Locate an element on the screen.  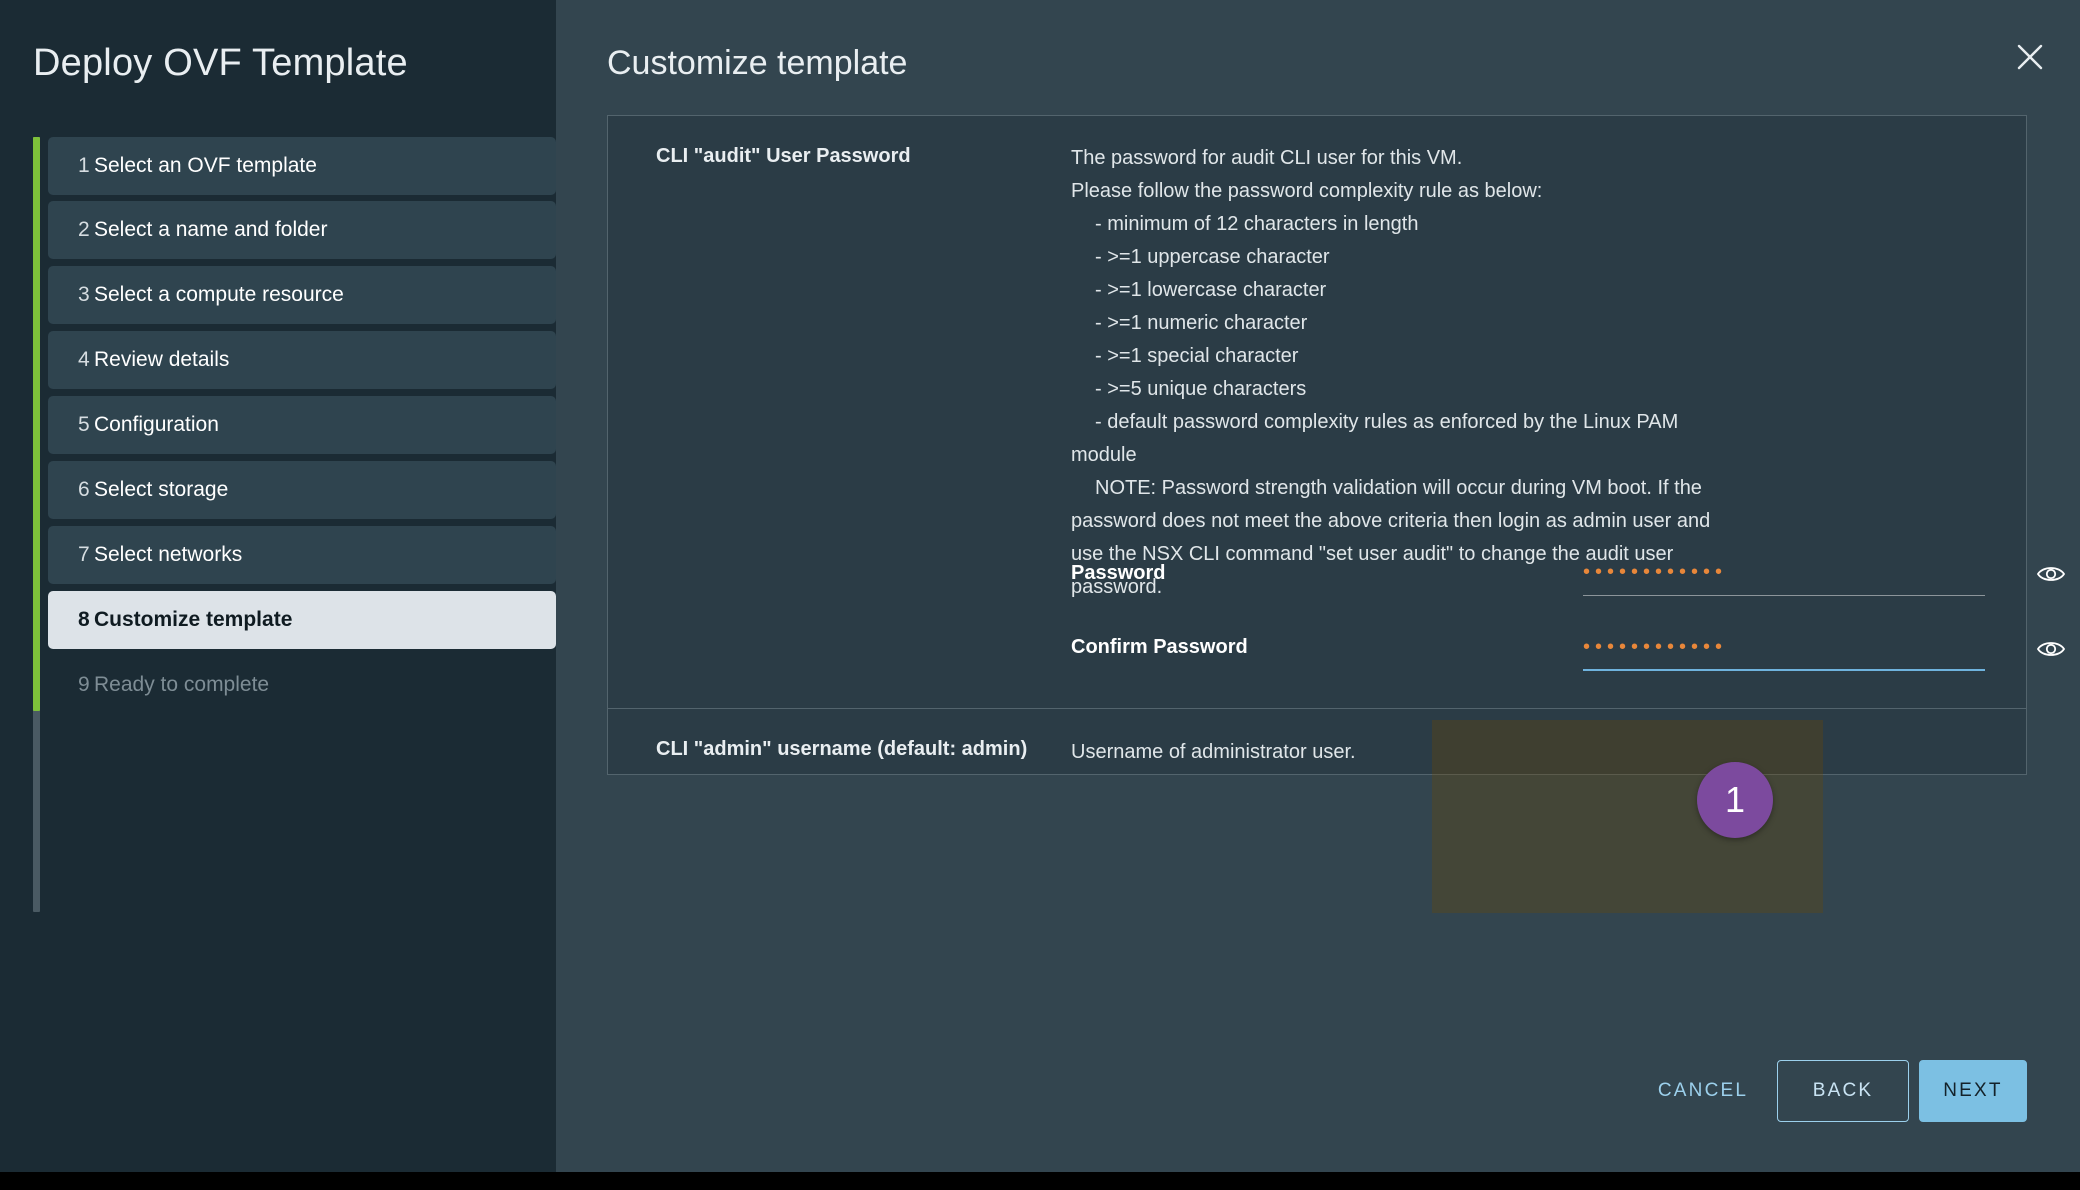
step-number: 5 is located at coordinates (84, 424).